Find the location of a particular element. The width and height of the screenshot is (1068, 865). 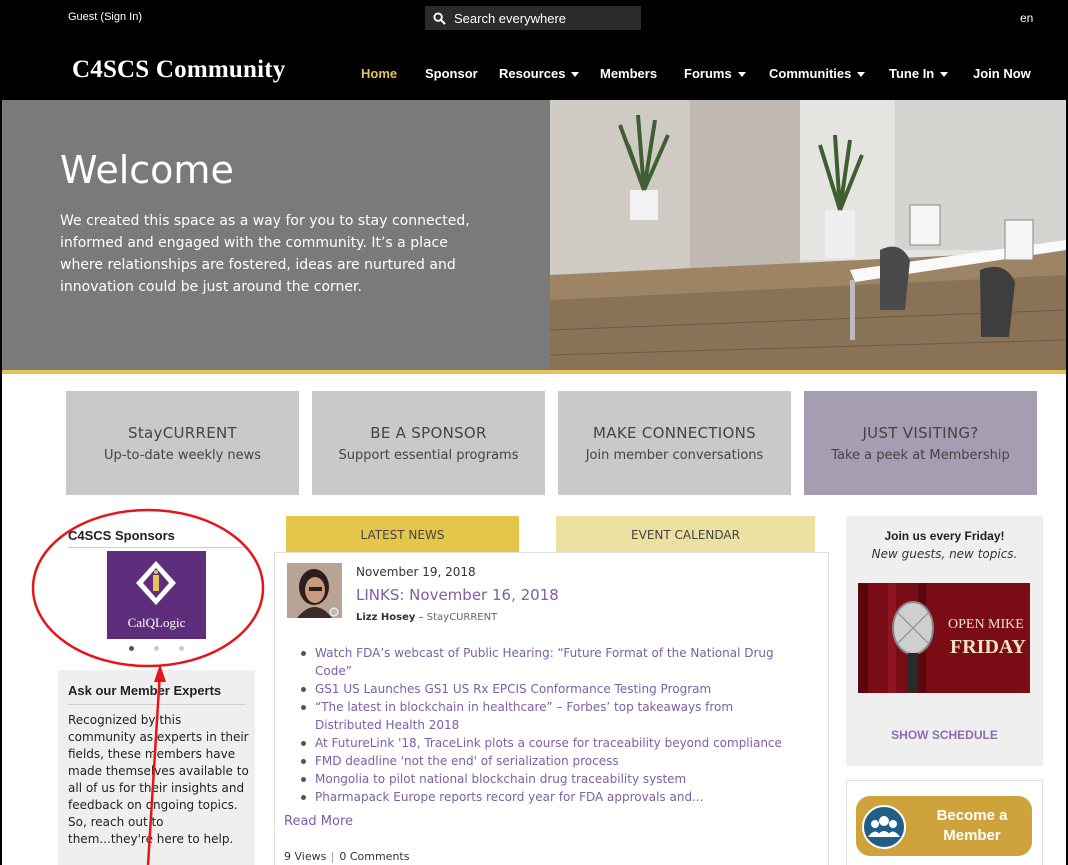

tab-latest-news: LATEST NEWS is located at coordinates (402, 534).